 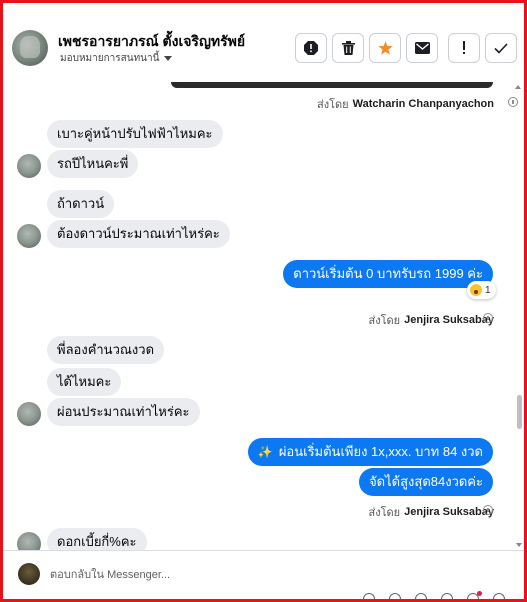 I want to click on reply-composer, so click(x=263, y=576).